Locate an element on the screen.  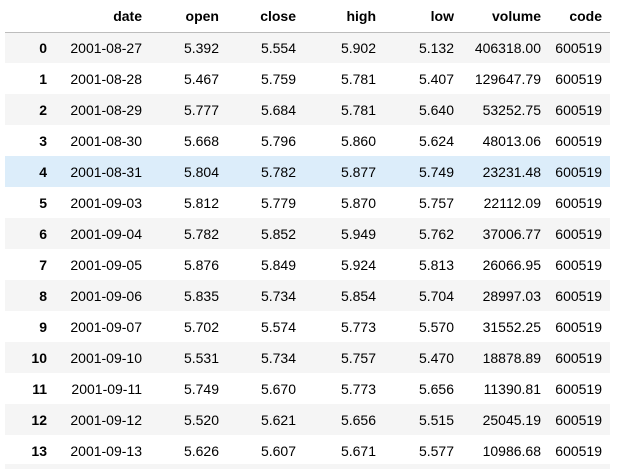
cell-low: 5.577 is located at coordinates (436, 450).